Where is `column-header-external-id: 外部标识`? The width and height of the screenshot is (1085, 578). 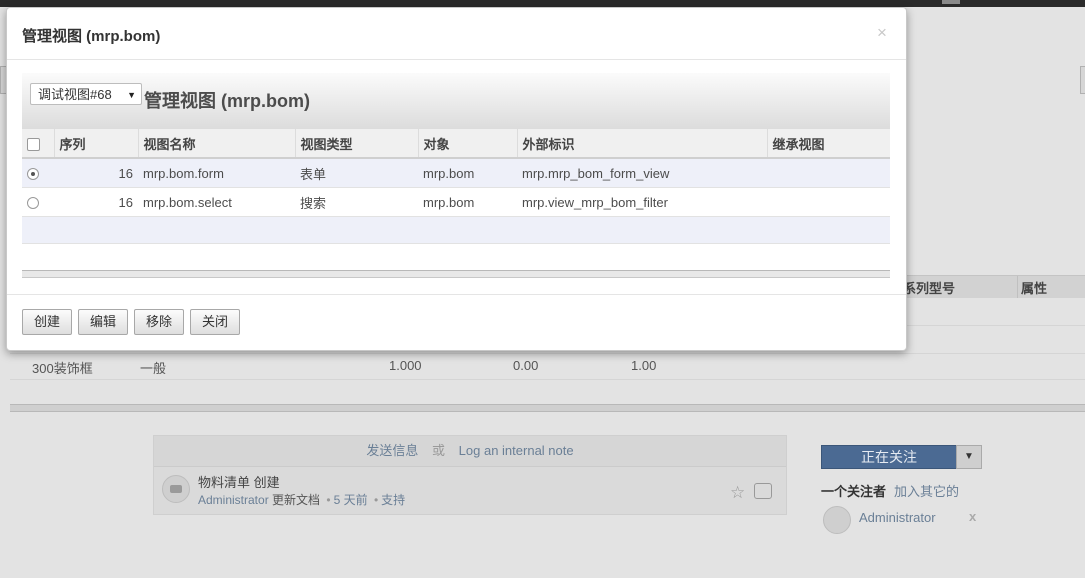
column-header-external-id: 外部标识 is located at coordinates (642, 144).